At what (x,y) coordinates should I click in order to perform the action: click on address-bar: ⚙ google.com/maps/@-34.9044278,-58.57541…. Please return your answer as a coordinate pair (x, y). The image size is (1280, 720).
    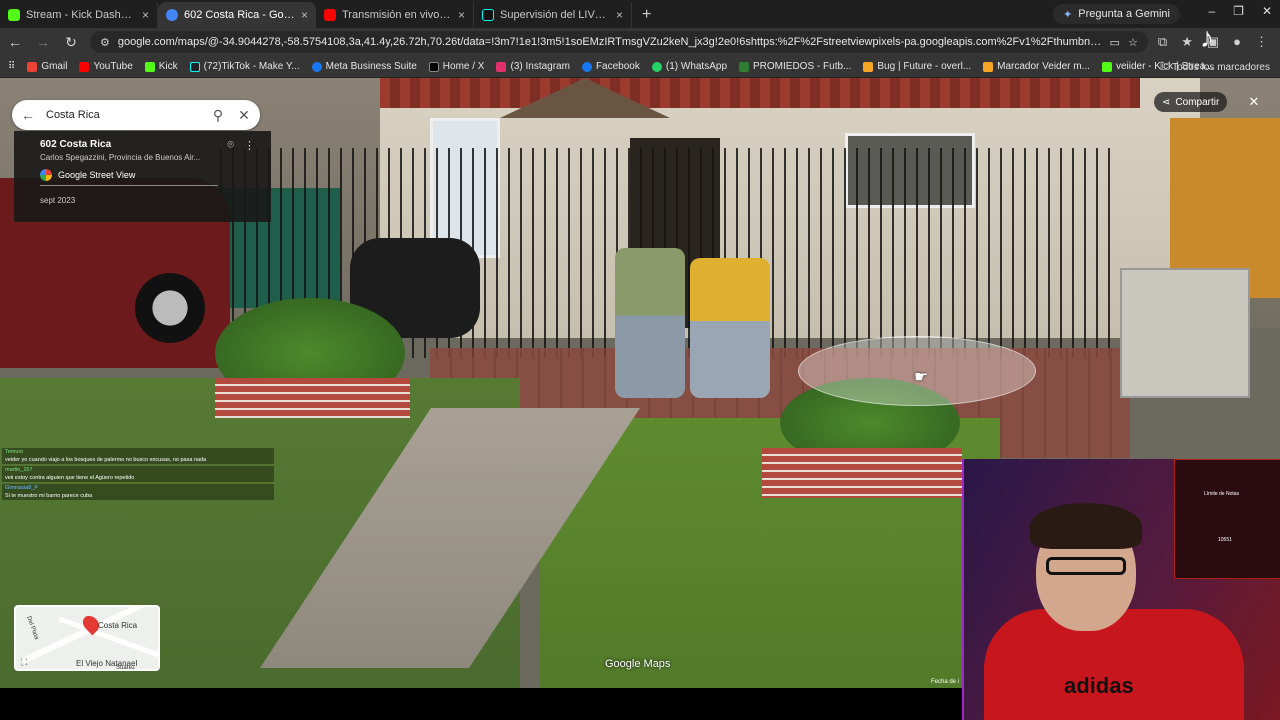
    Looking at the image, I should click on (619, 42).